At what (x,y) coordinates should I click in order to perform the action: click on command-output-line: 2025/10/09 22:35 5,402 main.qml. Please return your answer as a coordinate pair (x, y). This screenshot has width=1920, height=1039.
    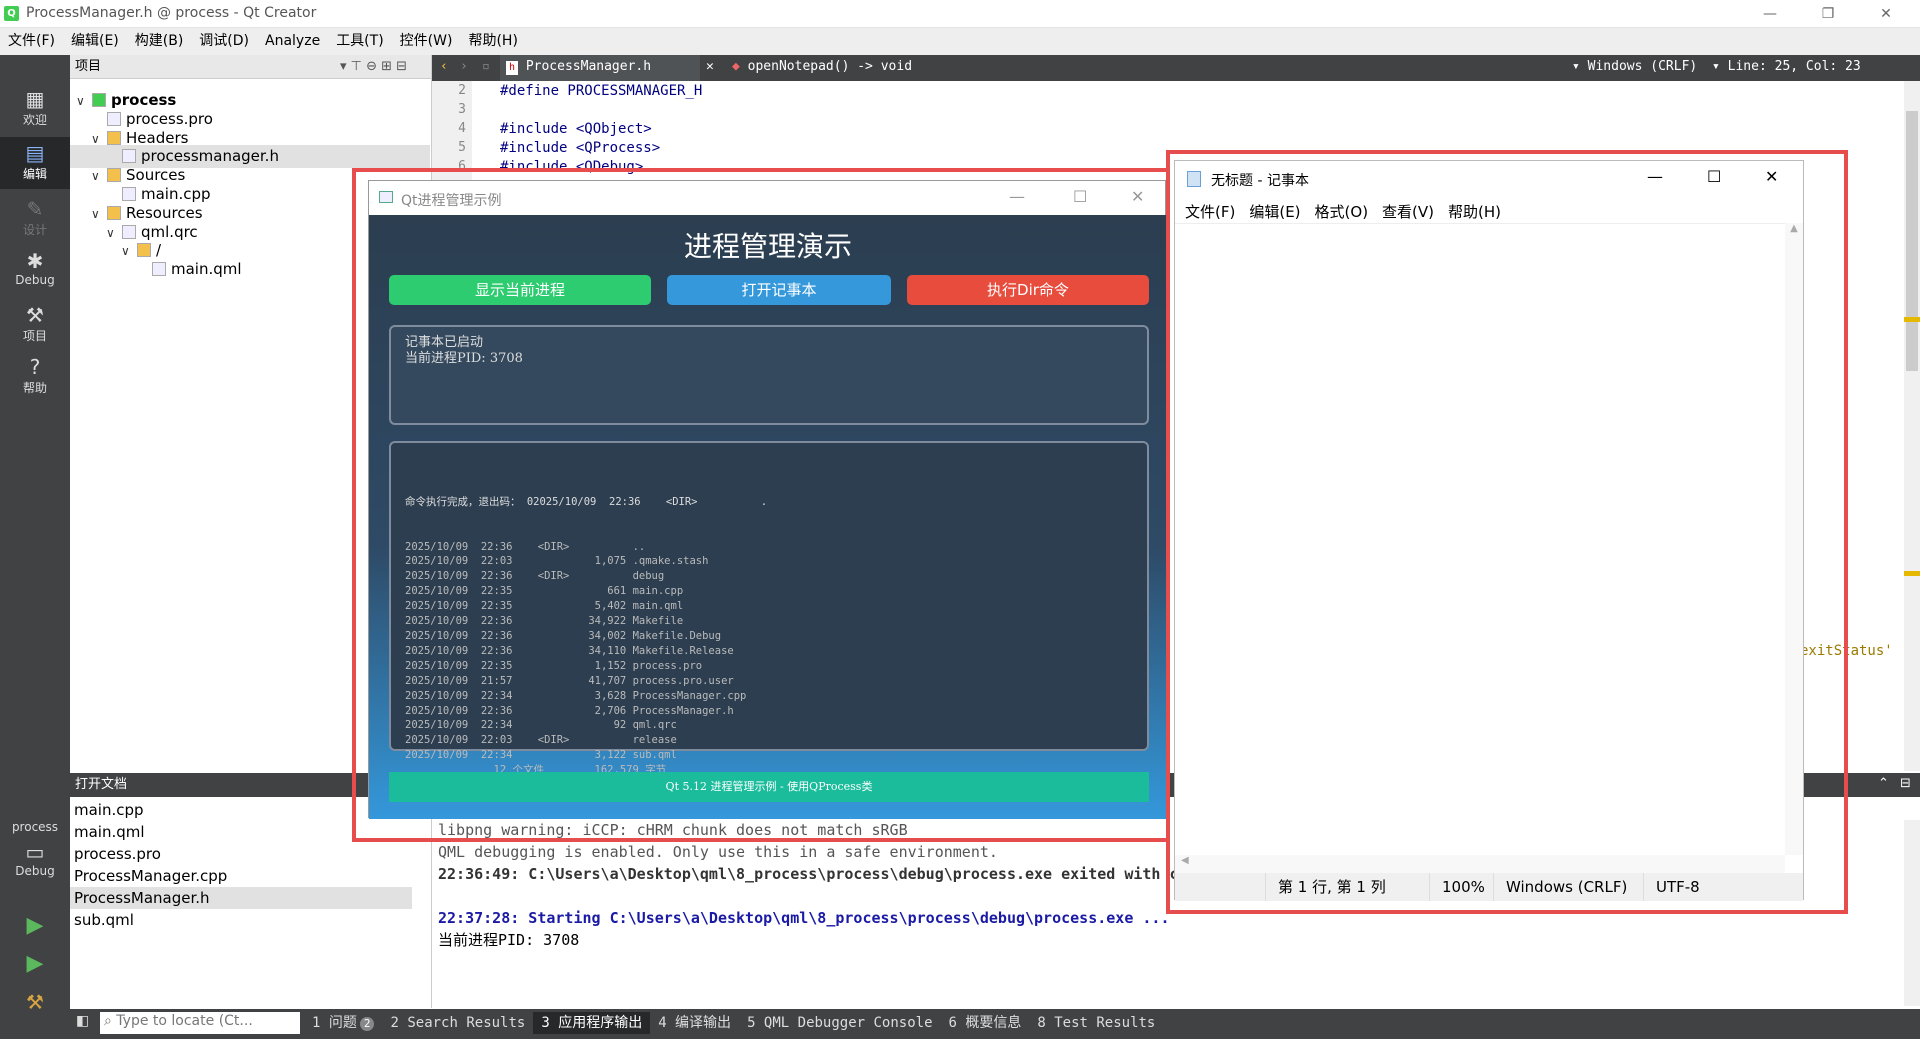
    Looking at the image, I should click on (544, 606).